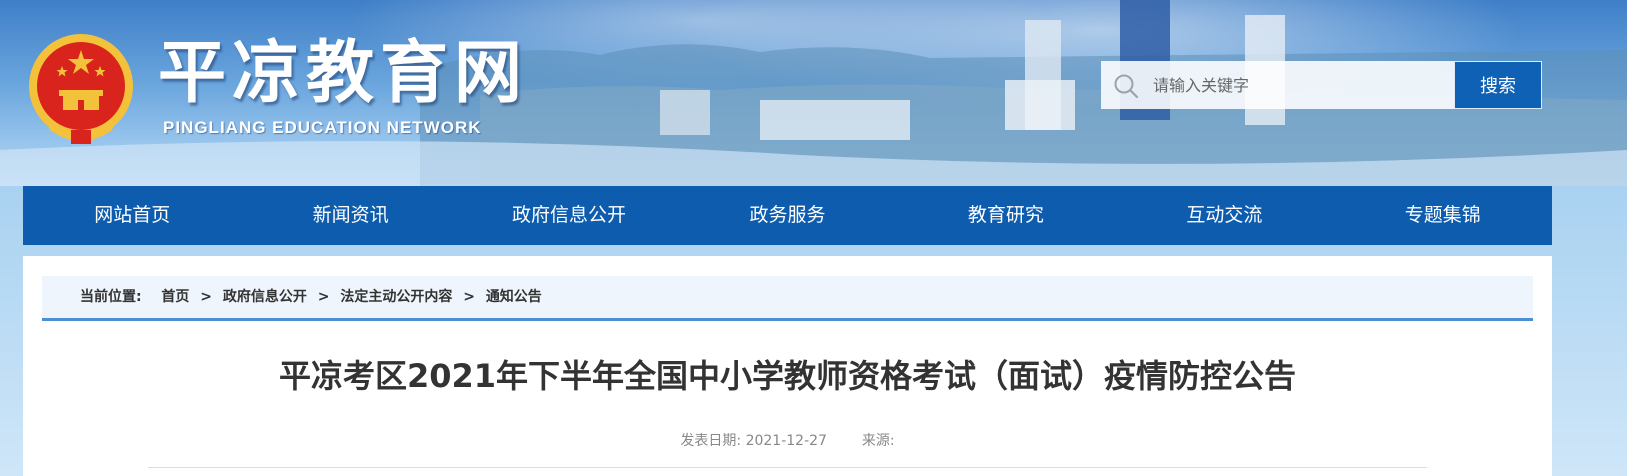 The width and height of the screenshot is (1627, 476). Describe the element at coordinates (1224, 215) in the screenshot. I see `nav-item-interaction: 互动交流` at that location.